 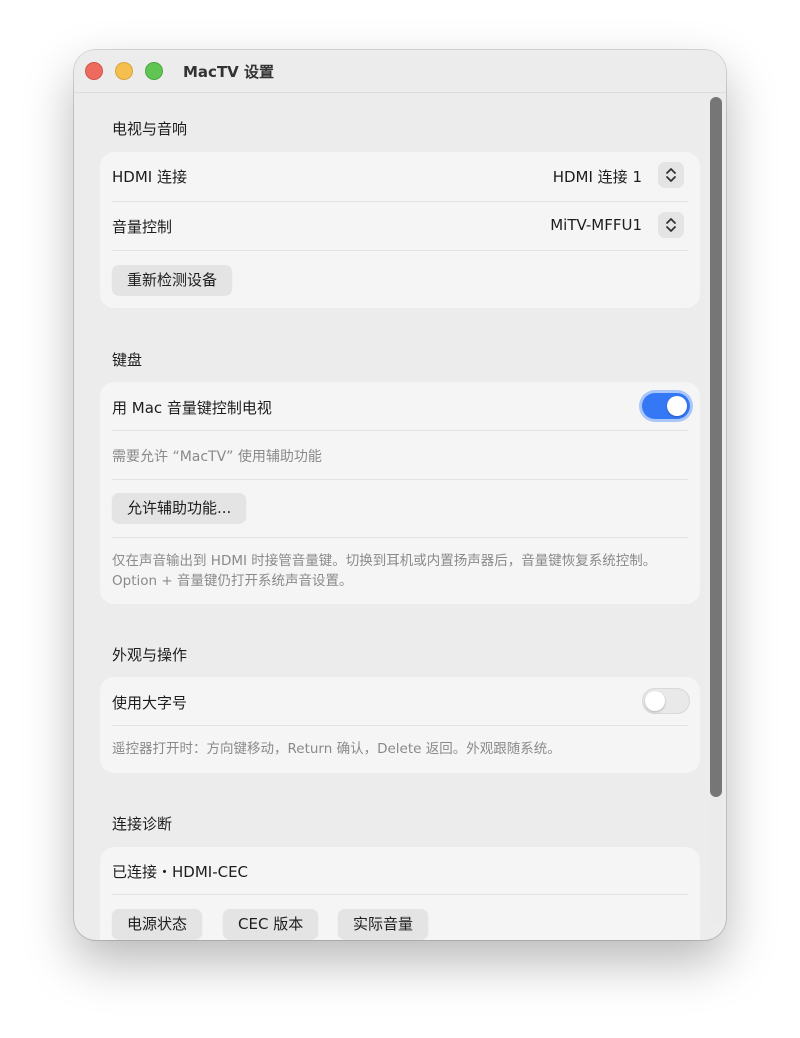 I want to click on mac-volume-keys-label: 用 Mac 音量键控制电视, so click(x=192, y=408).